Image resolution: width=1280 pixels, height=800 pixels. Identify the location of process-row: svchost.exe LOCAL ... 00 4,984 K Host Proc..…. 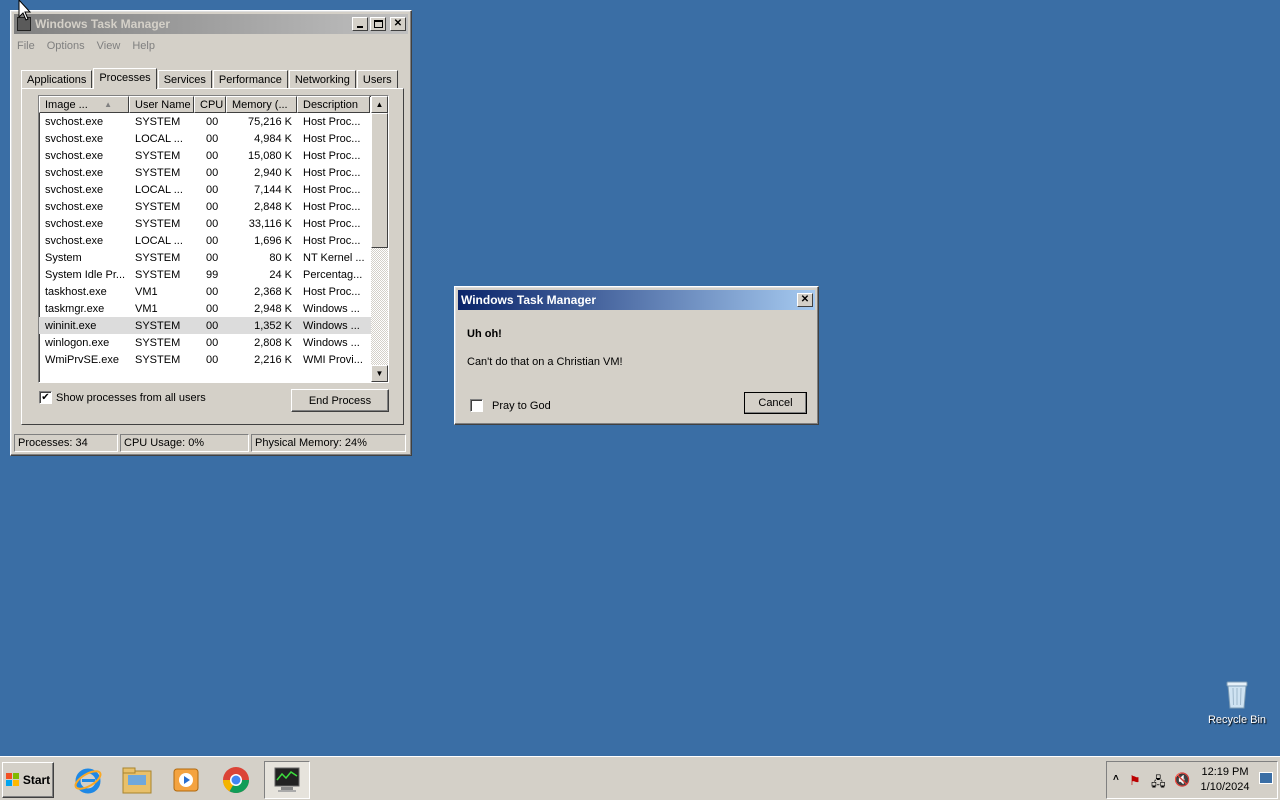
(213, 138).